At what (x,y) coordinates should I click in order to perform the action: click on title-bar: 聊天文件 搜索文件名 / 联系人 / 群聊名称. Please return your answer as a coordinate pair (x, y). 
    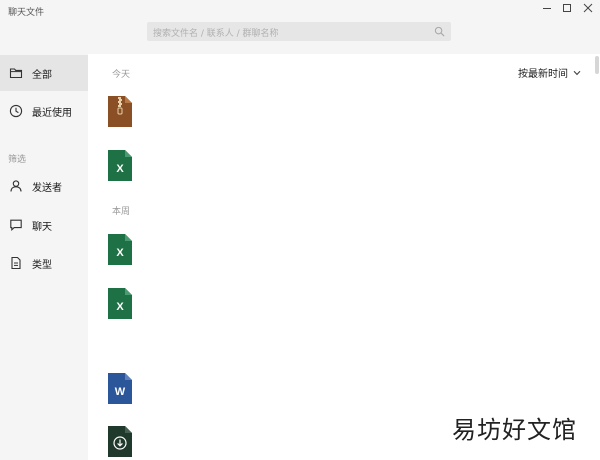
    Looking at the image, I should click on (300, 27).